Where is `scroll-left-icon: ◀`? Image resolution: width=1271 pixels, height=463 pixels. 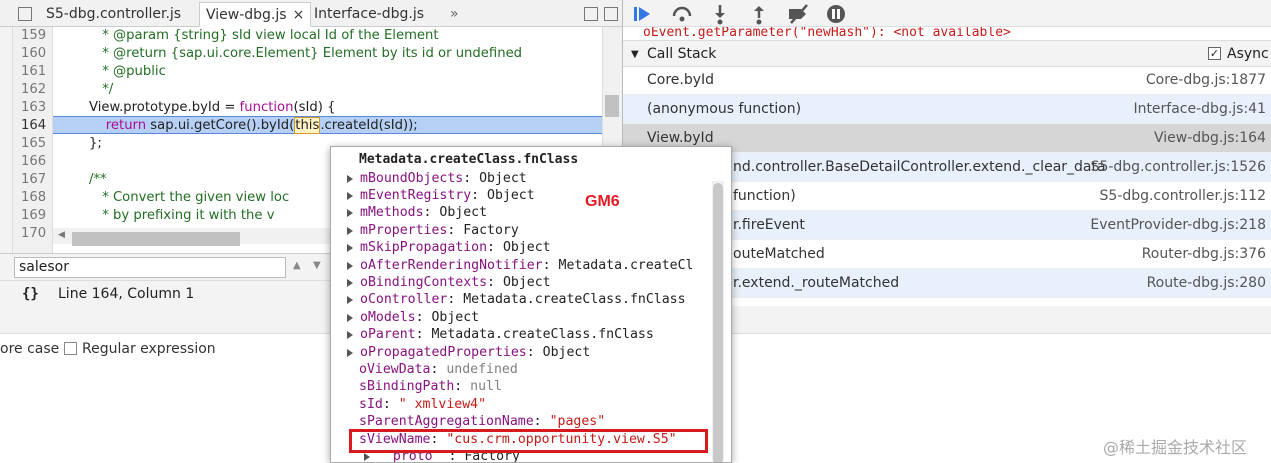 scroll-left-icon: ◀ is located at coordinates (61, 235).